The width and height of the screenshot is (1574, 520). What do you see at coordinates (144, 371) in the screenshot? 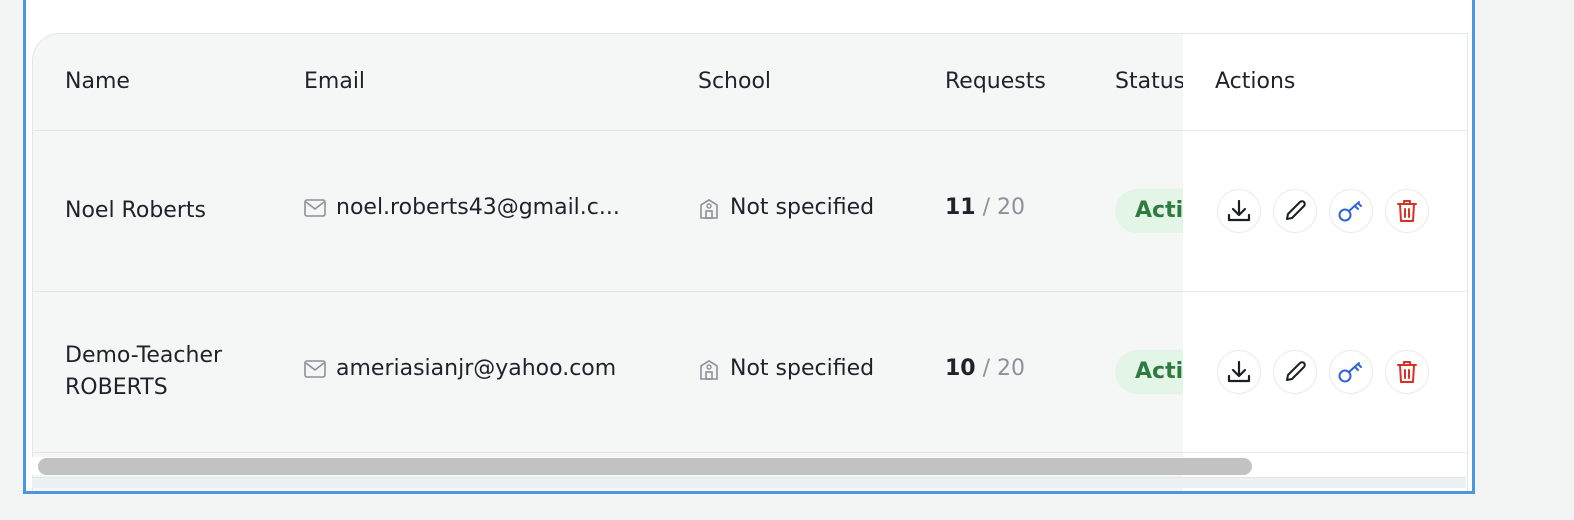
I see `user-name: Demo-Teacher ROBERTS` at bounding box center [144, 371].